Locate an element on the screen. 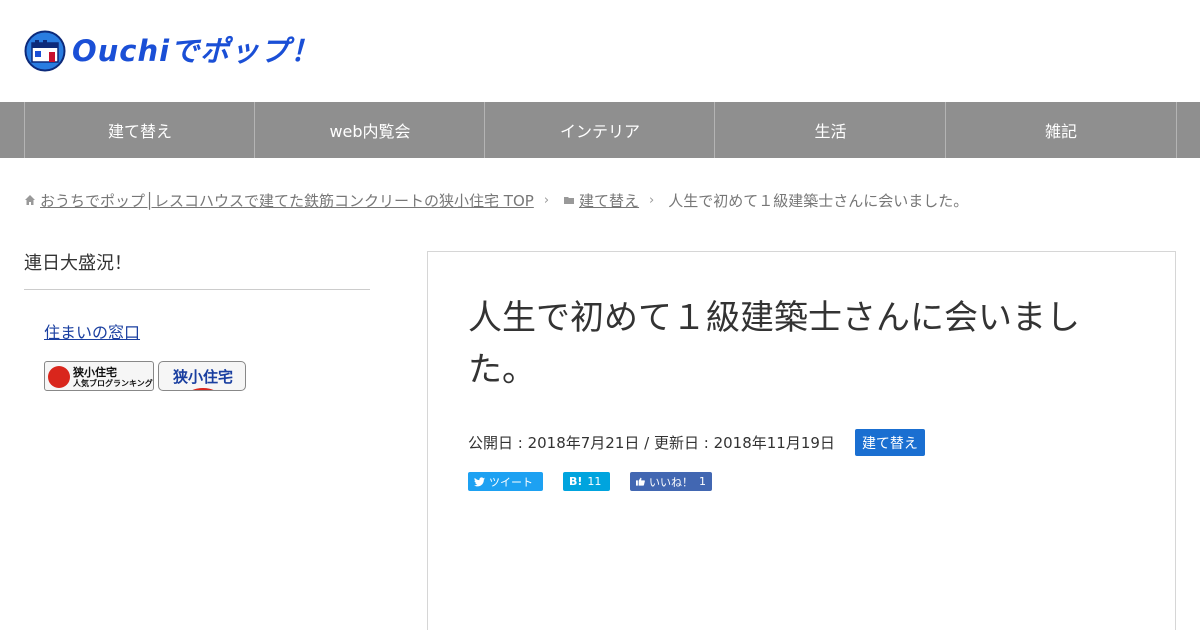 The height and width of the screenshot is (630, 1200). facebook-like-button: いいね！ 1 is located at coordinates (671, 481).